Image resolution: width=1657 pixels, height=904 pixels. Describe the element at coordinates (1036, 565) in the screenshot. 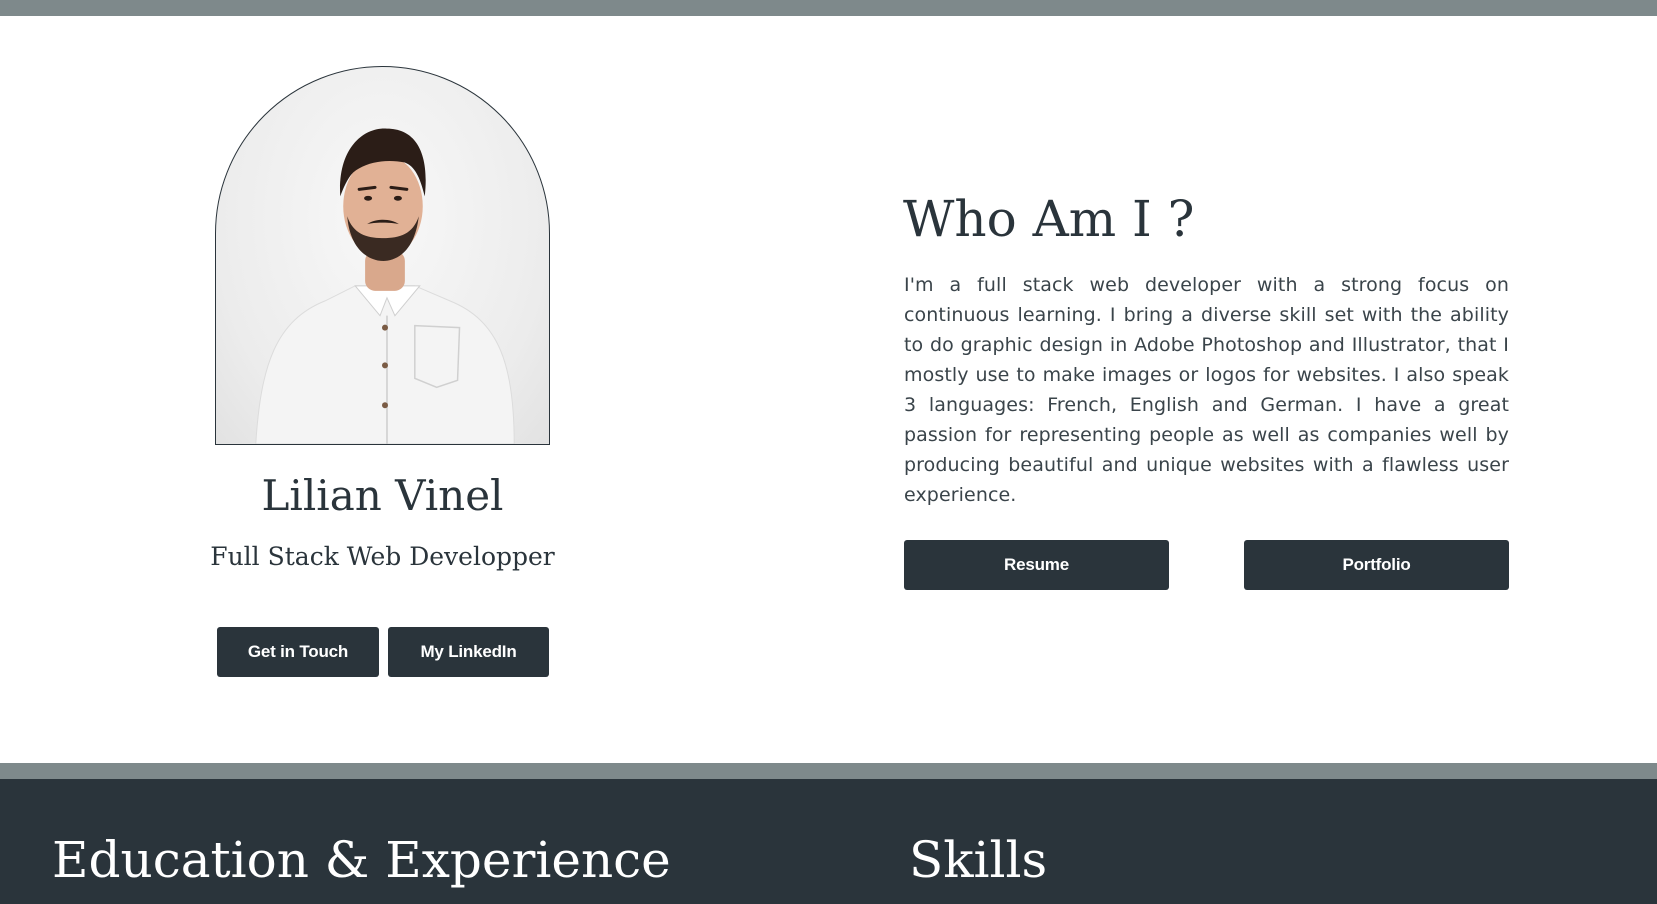

I see `resume-button: Resume` at that location.